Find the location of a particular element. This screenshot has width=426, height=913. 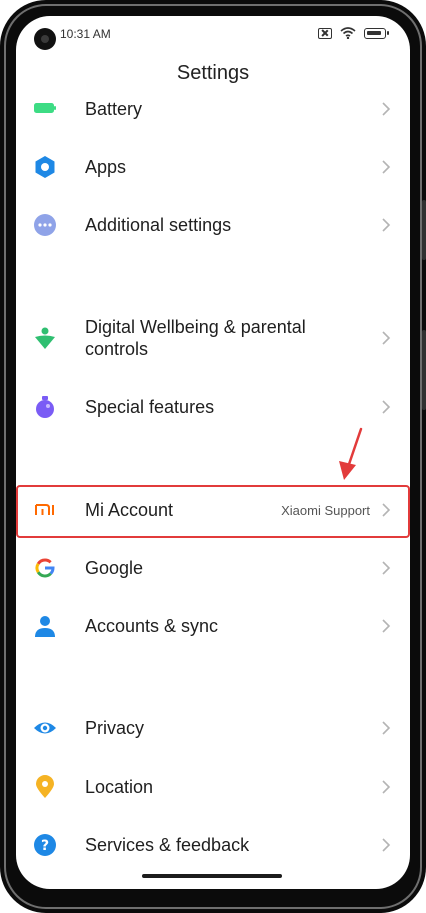

settings-item-accounts-sync: Accounts & sync is located at coordinates (213, 626).